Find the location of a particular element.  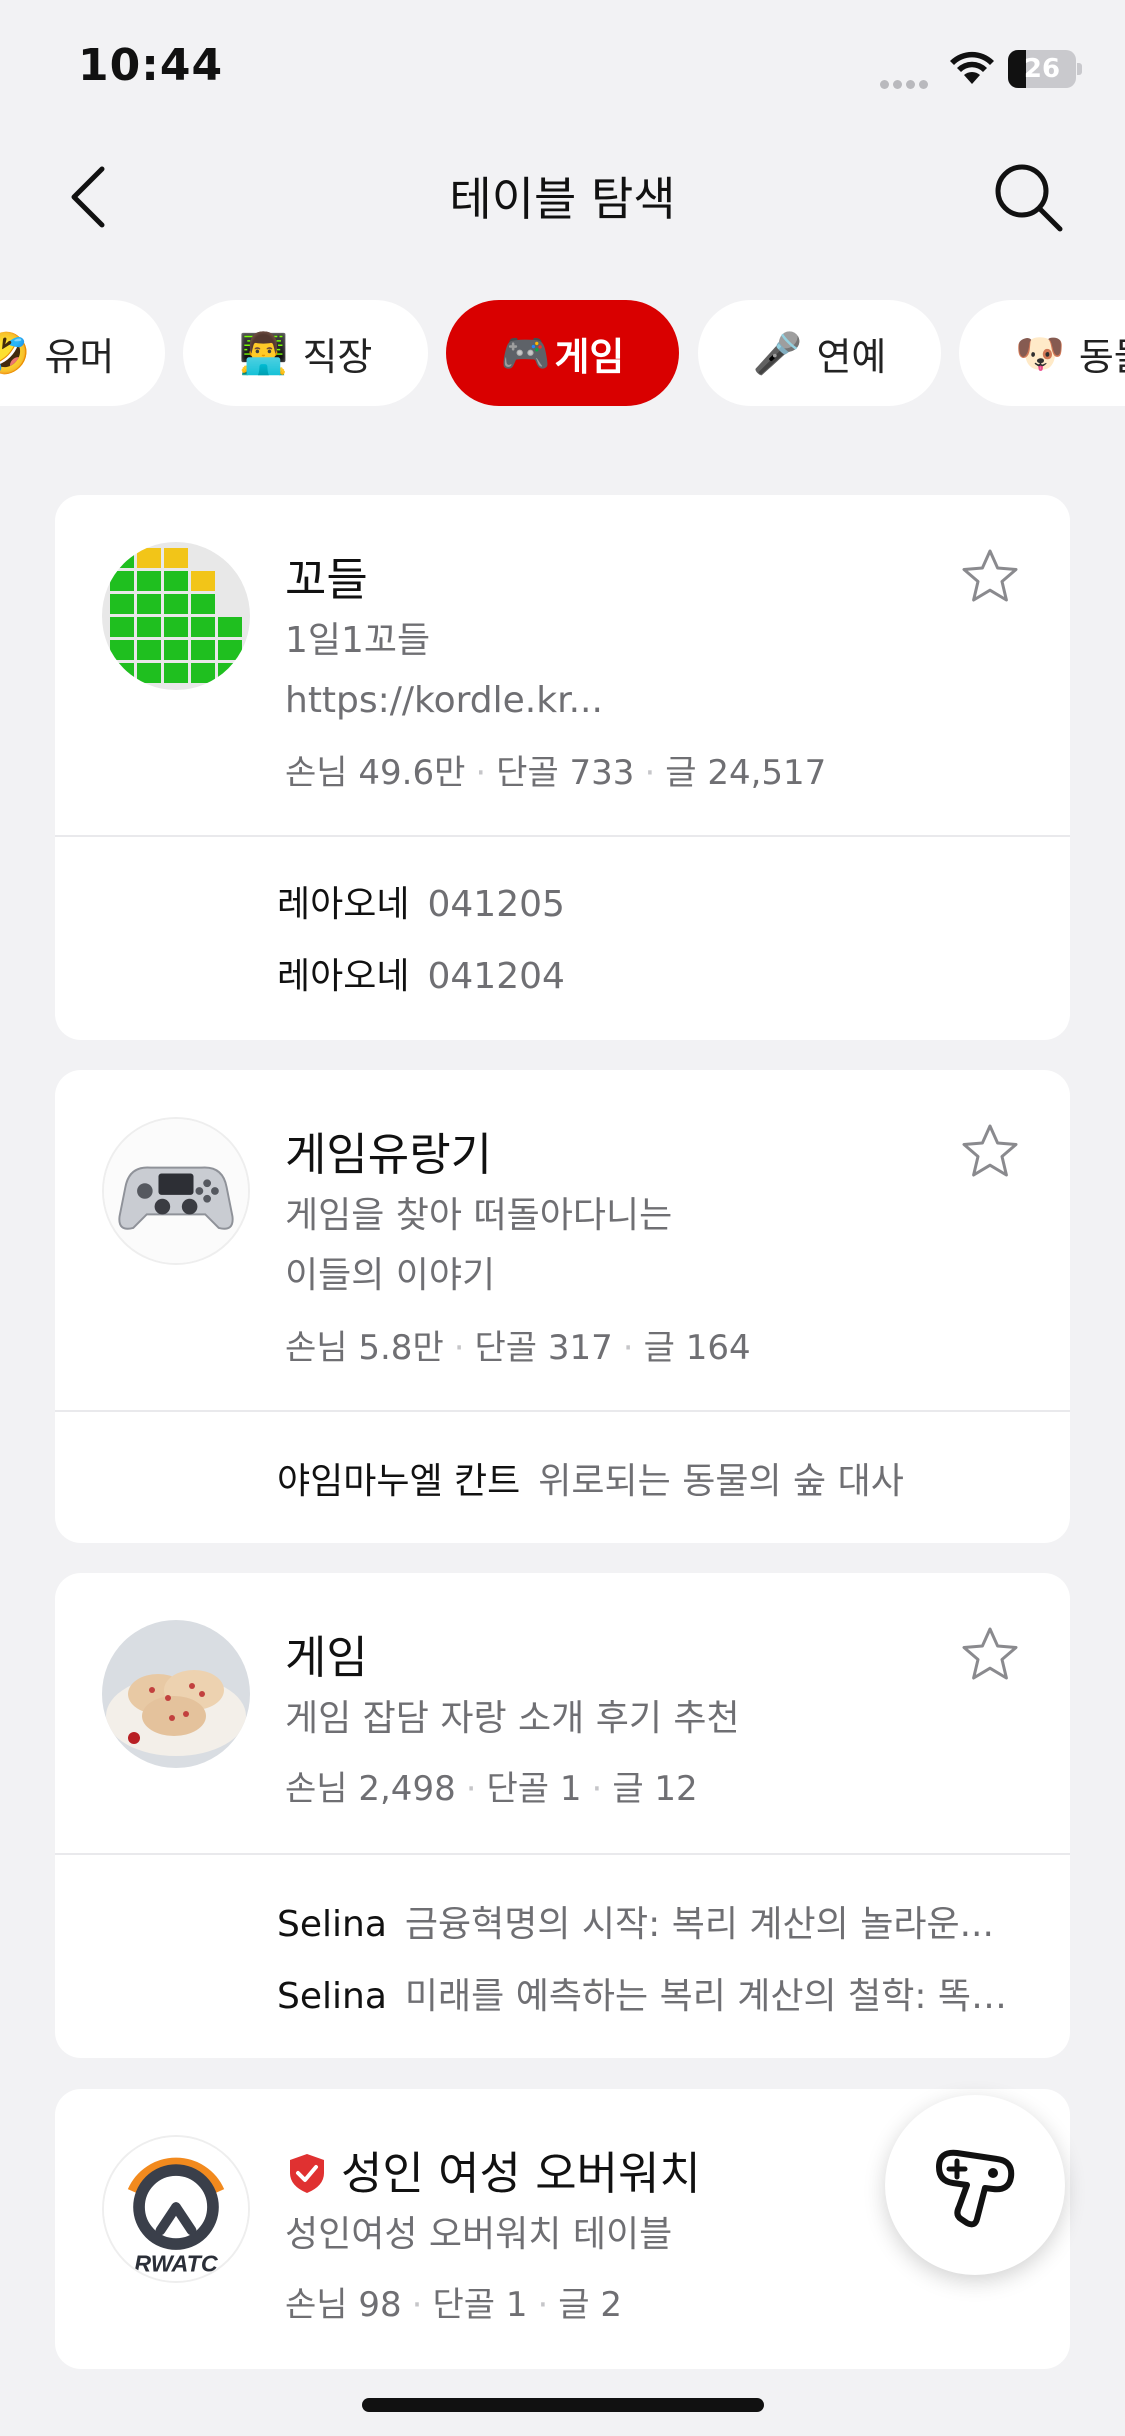

post-title: 위로되는 동물의 숲 대사 is located at coordinates (721, 1481).